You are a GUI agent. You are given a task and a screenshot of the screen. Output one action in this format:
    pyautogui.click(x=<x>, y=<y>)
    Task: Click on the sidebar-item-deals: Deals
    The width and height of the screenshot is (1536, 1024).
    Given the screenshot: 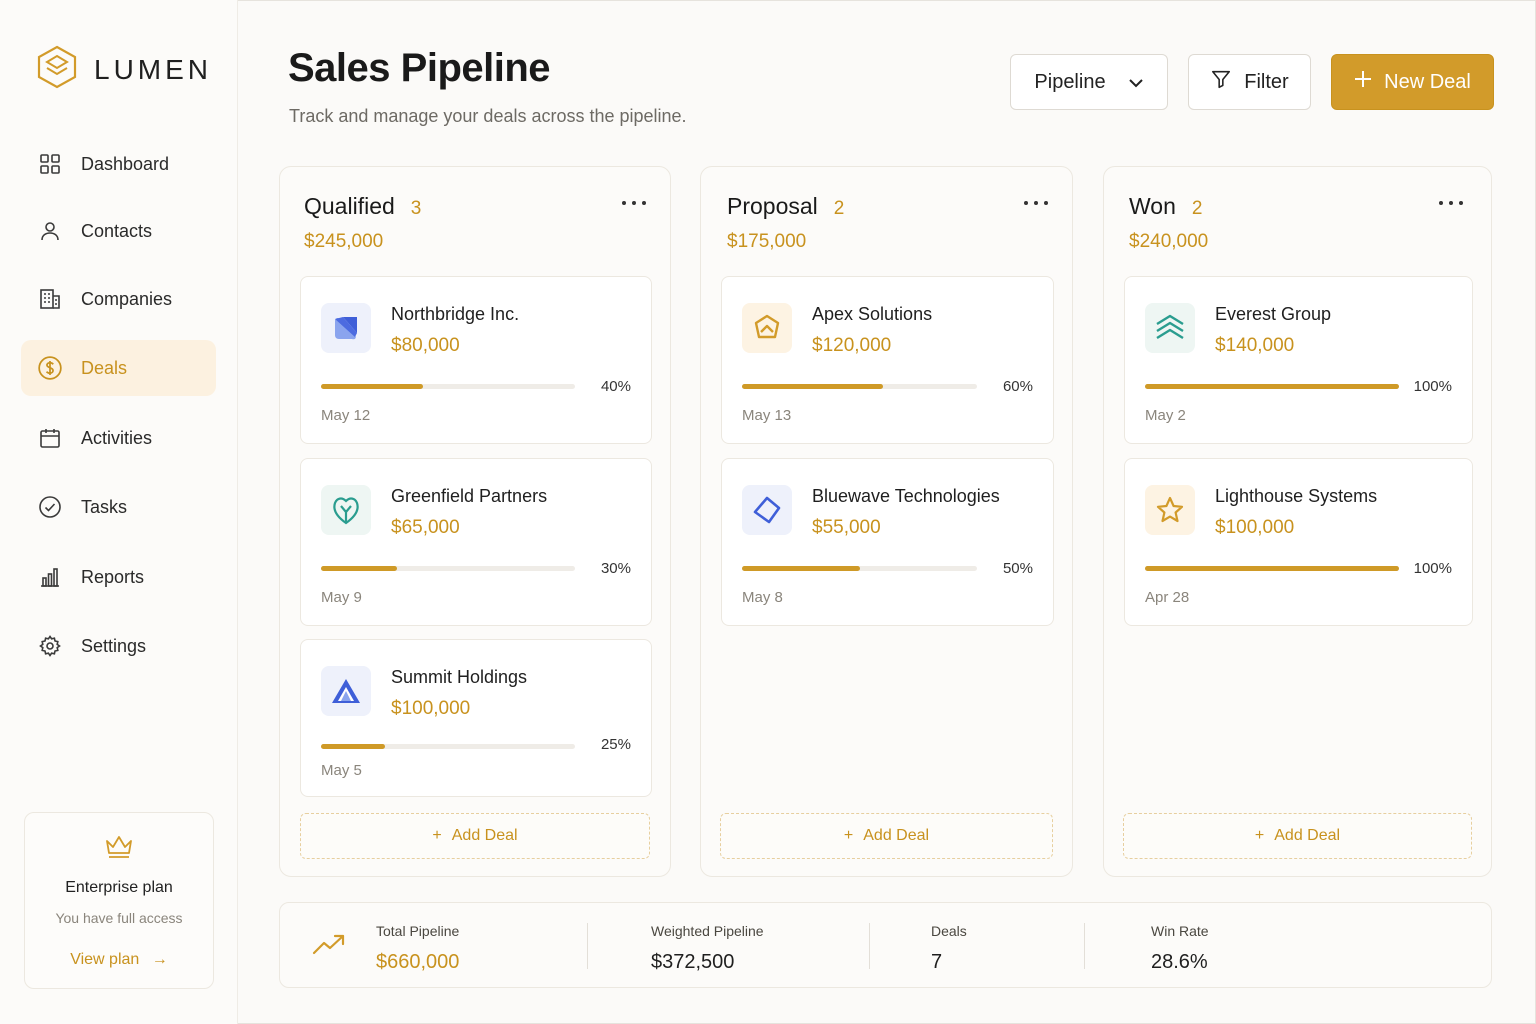 What is the action you would take?
    pyautogui.click(x=118, y=368)
    